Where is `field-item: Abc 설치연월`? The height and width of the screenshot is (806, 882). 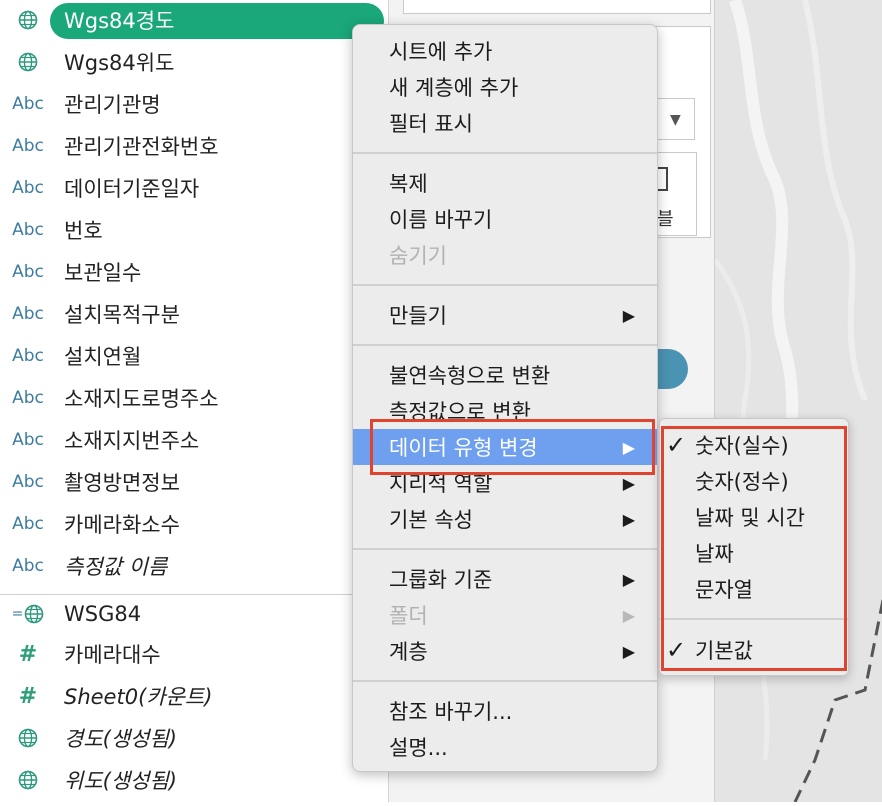
field-item: Abc 설치연월 is located at coordinates (194, 356).